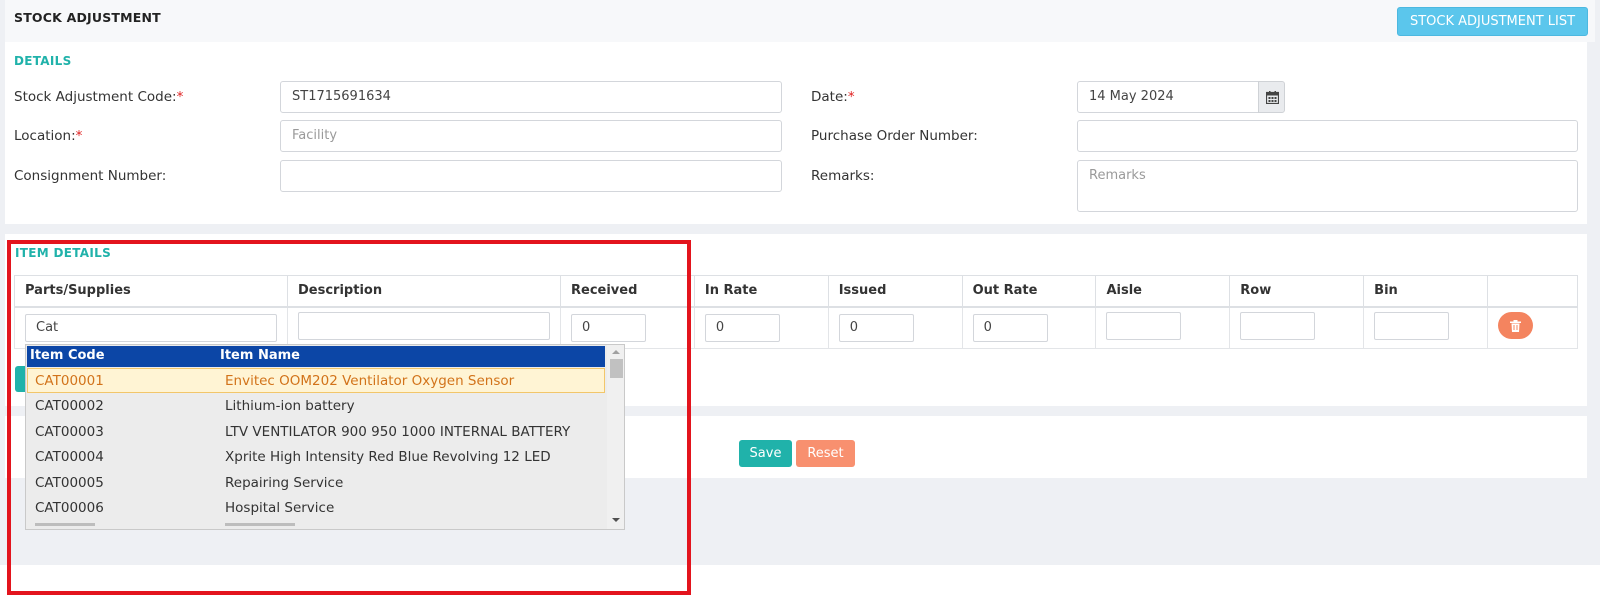  What do you see at coordinates (1168, 97) in the screenshot?
I see `date-input: 14 May 2024` at bounding box center [1168, 97].